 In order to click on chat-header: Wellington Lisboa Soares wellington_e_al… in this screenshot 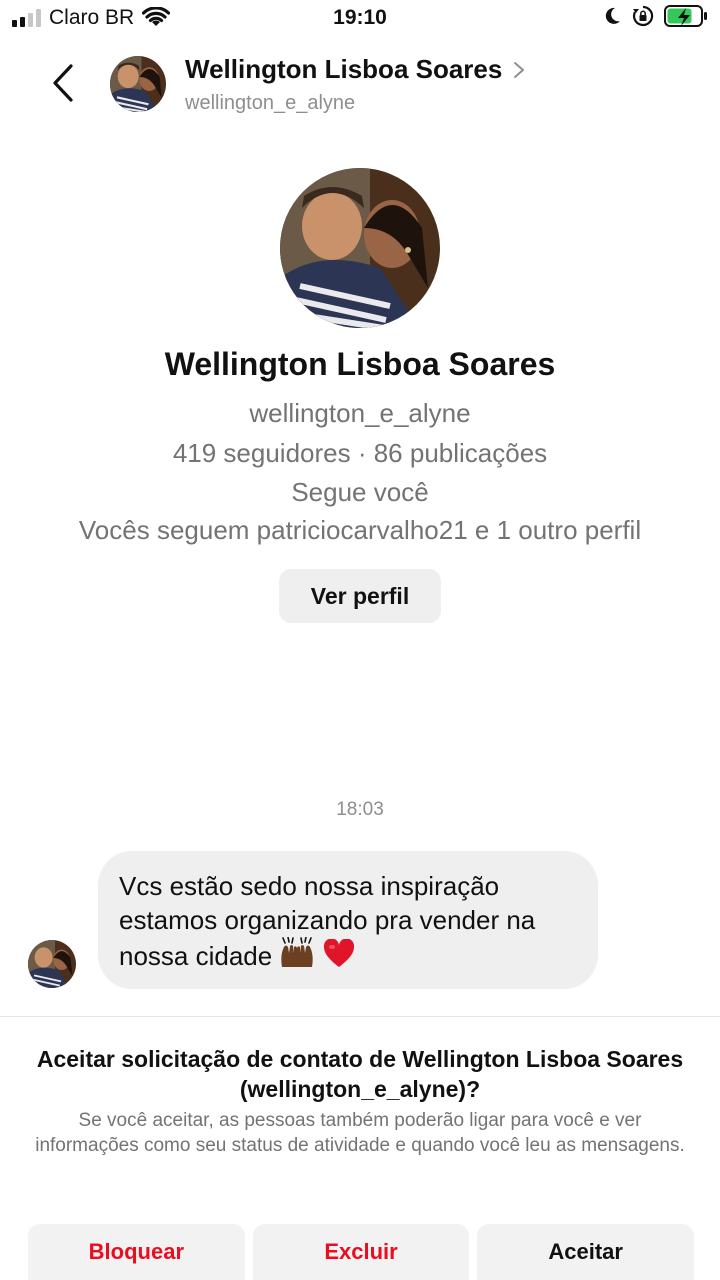, I will do `click(360, 84)`.